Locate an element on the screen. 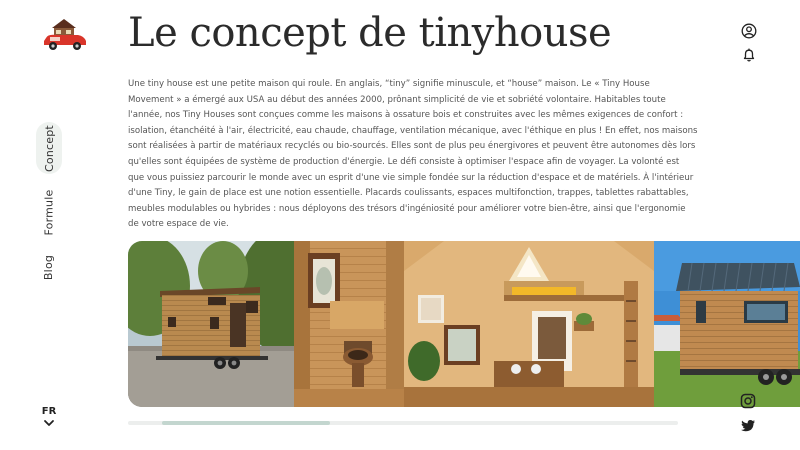 Image resolution: width=800 pixels, height=450 pixels. nav-item-formule: Formule is located at coordinates (49, 212).